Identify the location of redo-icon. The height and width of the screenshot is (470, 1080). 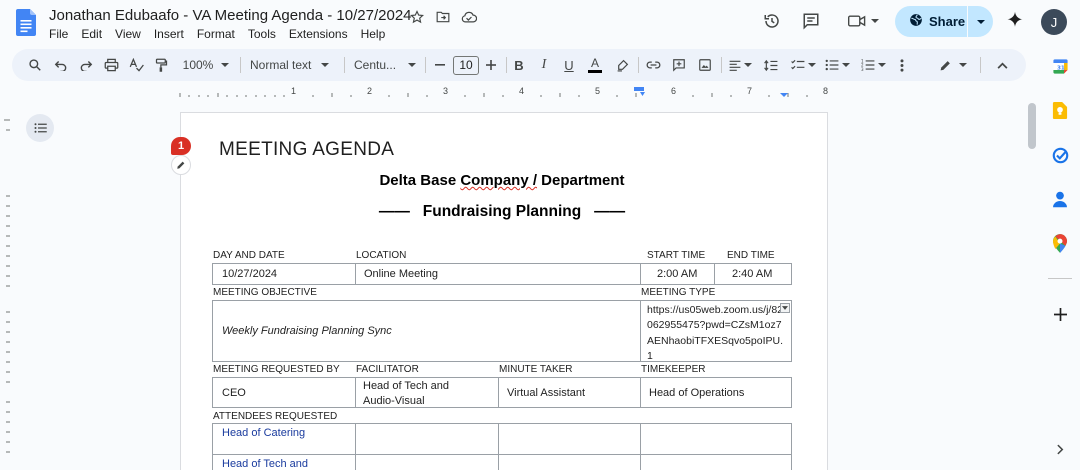
(86, 65).